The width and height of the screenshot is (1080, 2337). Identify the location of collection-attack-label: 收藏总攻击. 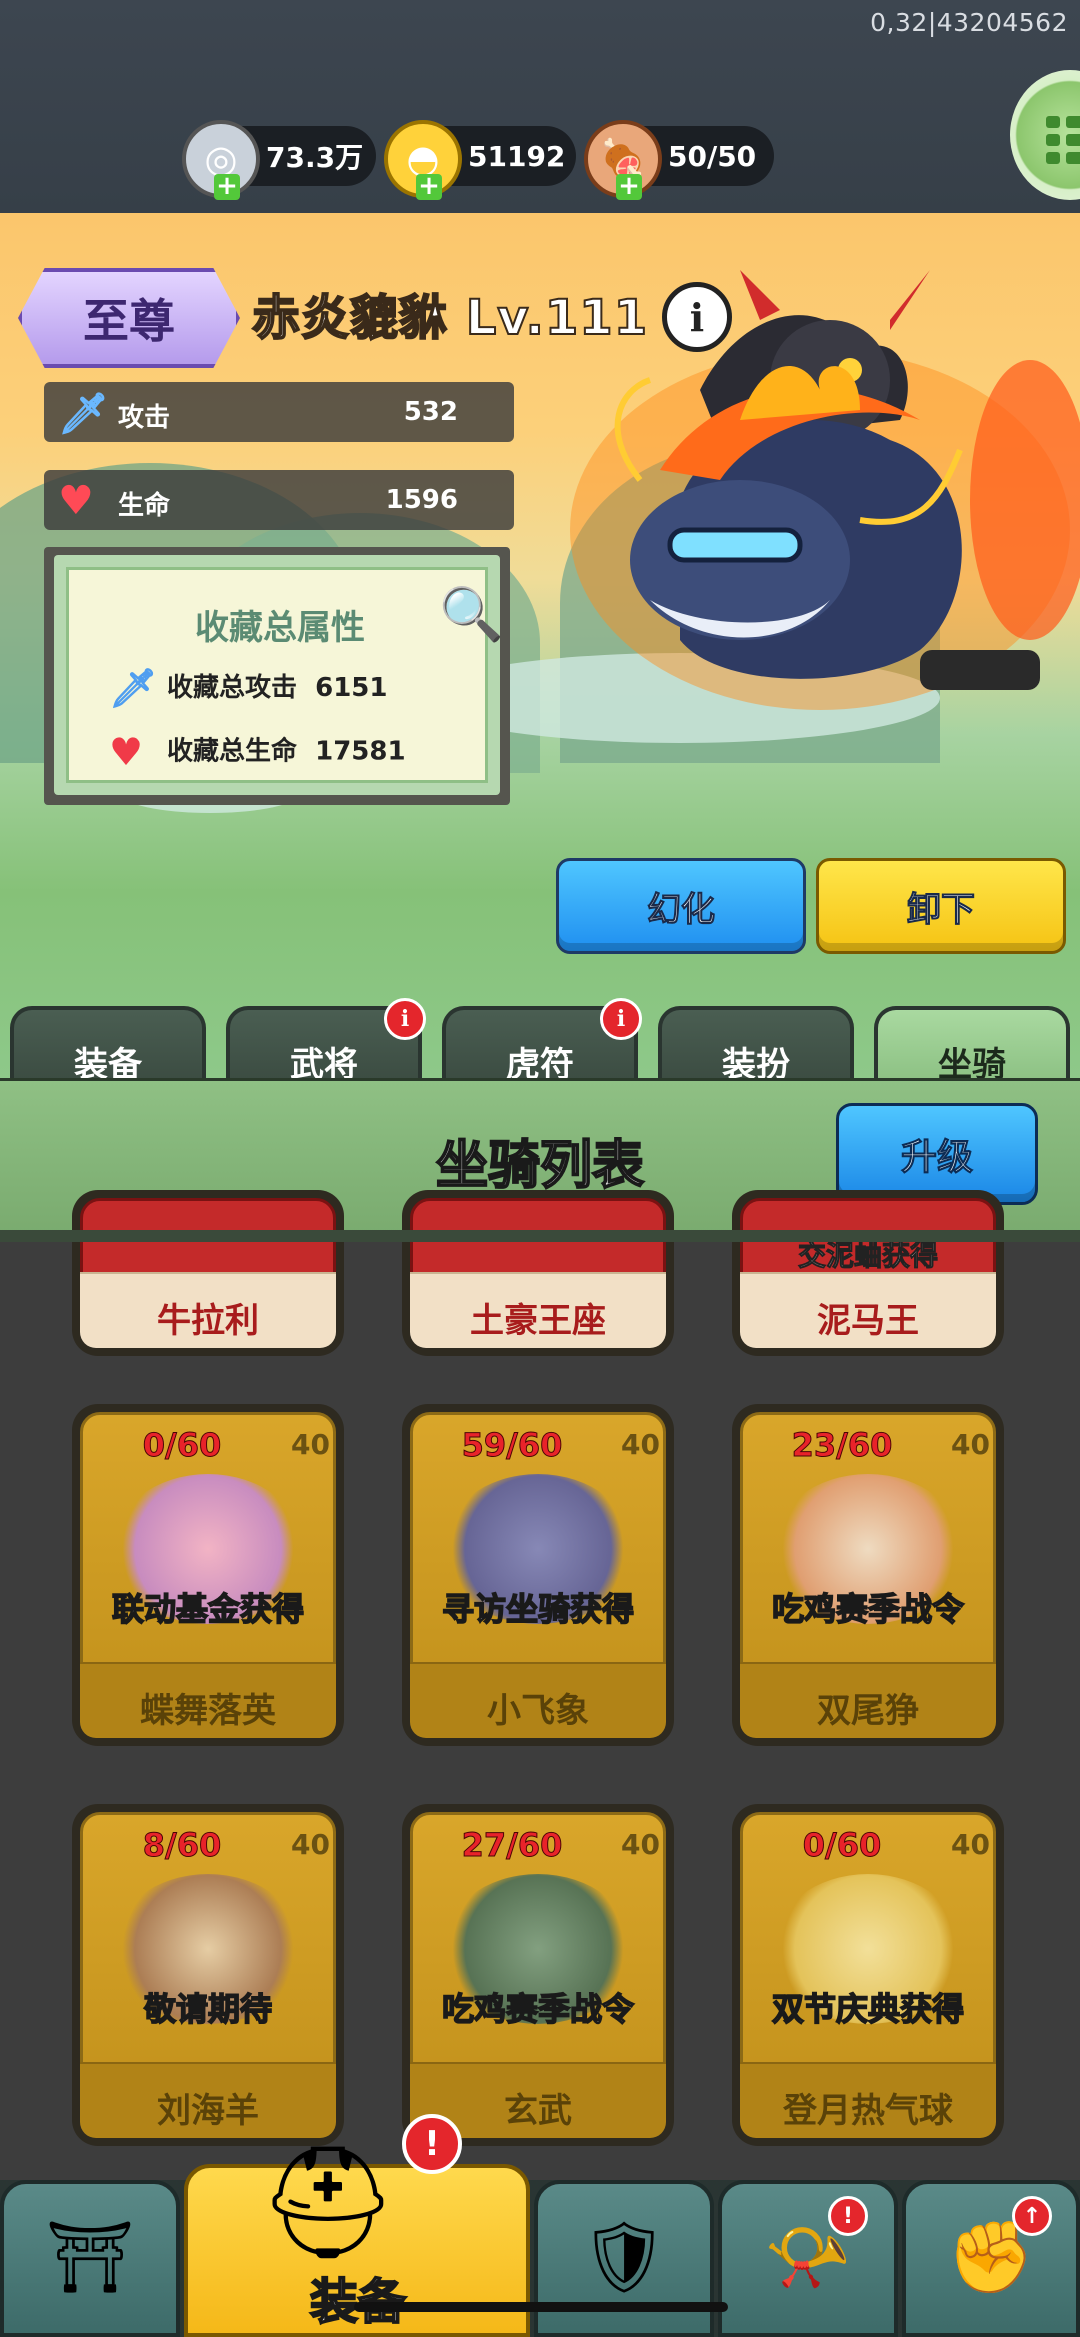
(232, 688).